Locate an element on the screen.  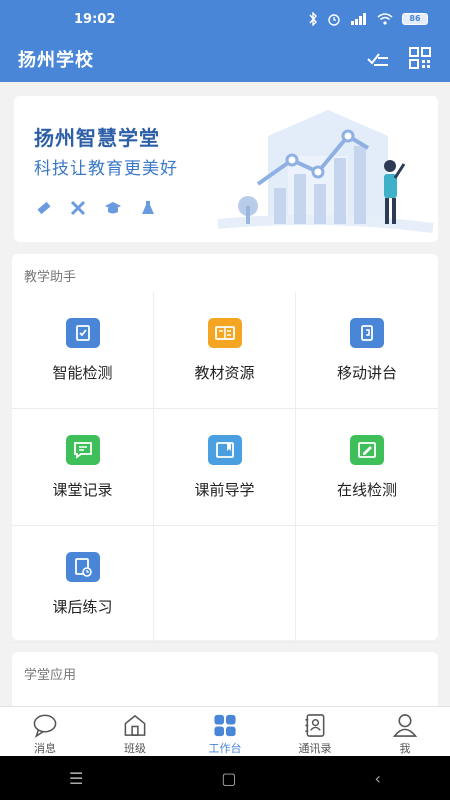
bluetooth-icon is located at coordinates (313, 19).